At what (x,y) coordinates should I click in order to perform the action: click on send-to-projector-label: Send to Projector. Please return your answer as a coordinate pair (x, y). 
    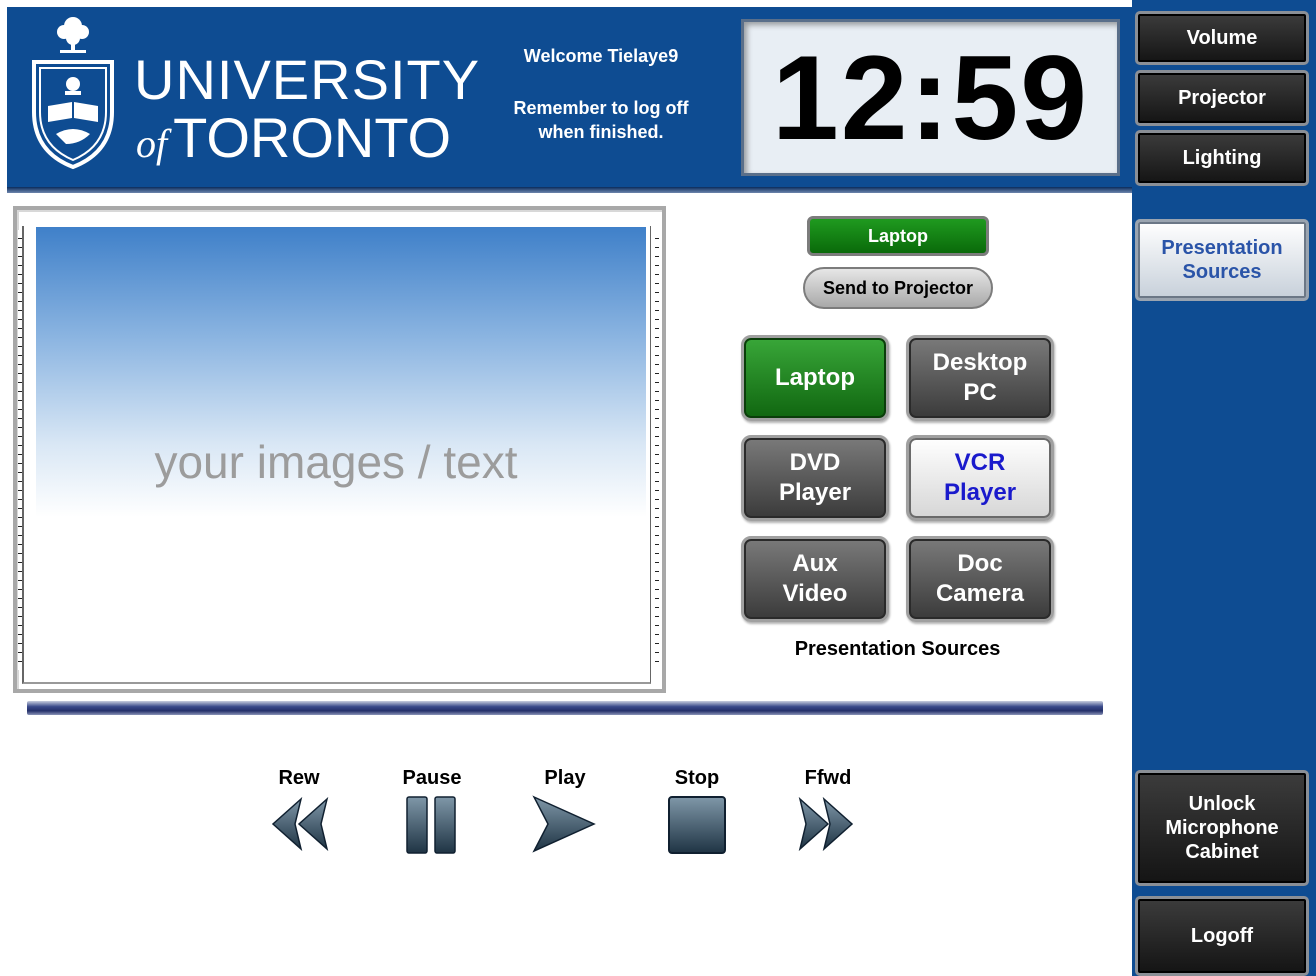
    Looking at the image, I should click on (898, 287).